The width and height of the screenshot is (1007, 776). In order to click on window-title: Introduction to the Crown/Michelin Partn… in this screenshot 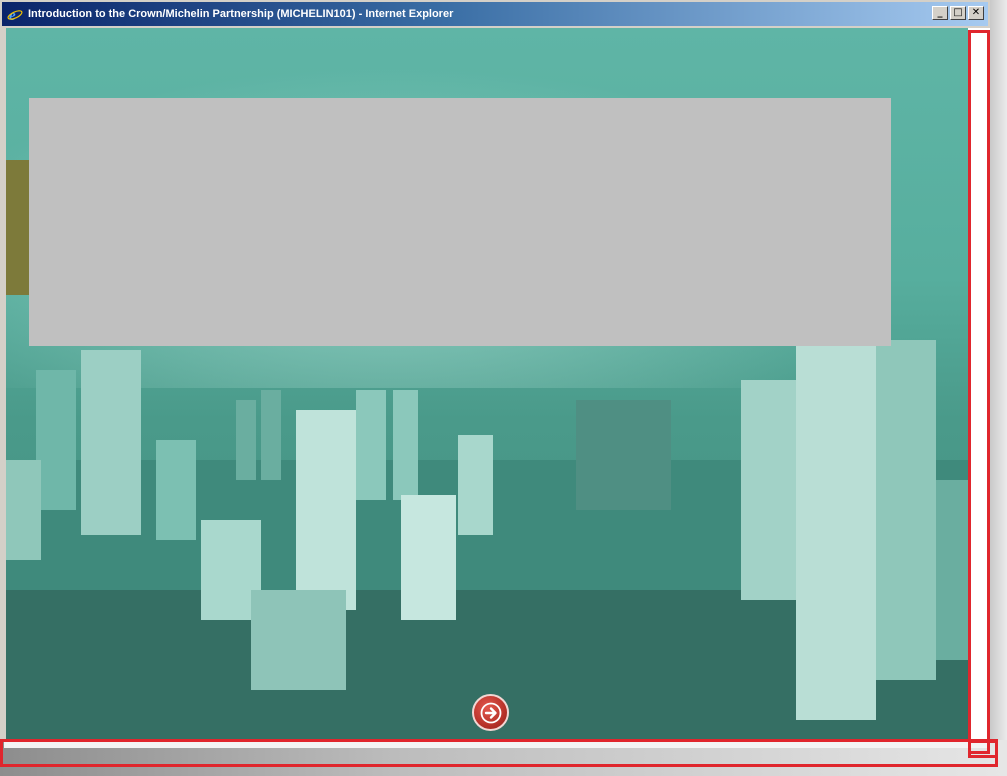, I will do `click(241, 14)`.